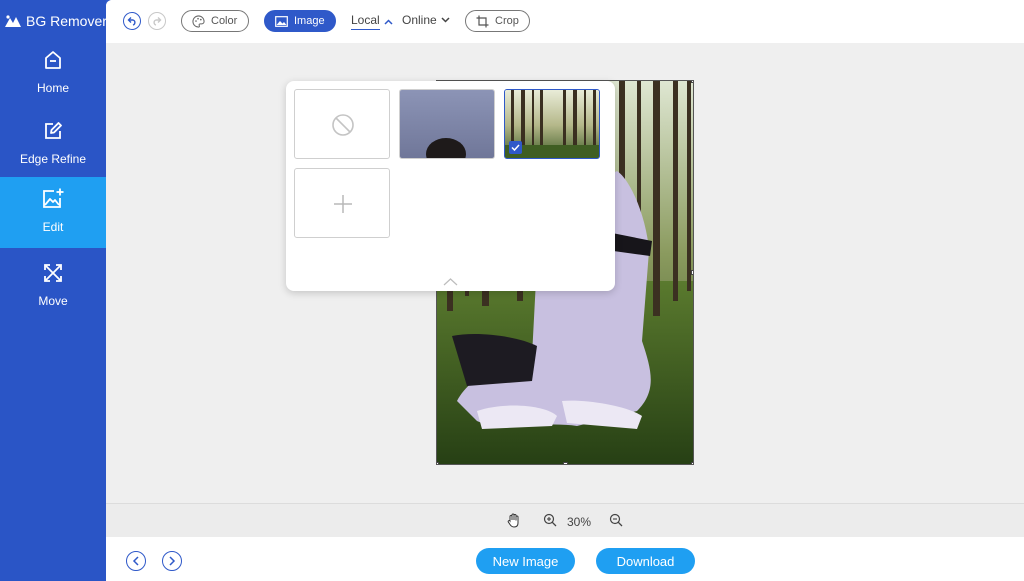 This screenshot has width=1024, height=581. I want to click on background-thumbnail-forest, so click(552, 124).